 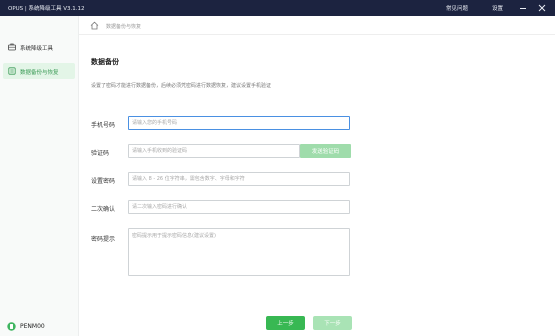 I want to click on backup-icon, so click(x=12, y=71).